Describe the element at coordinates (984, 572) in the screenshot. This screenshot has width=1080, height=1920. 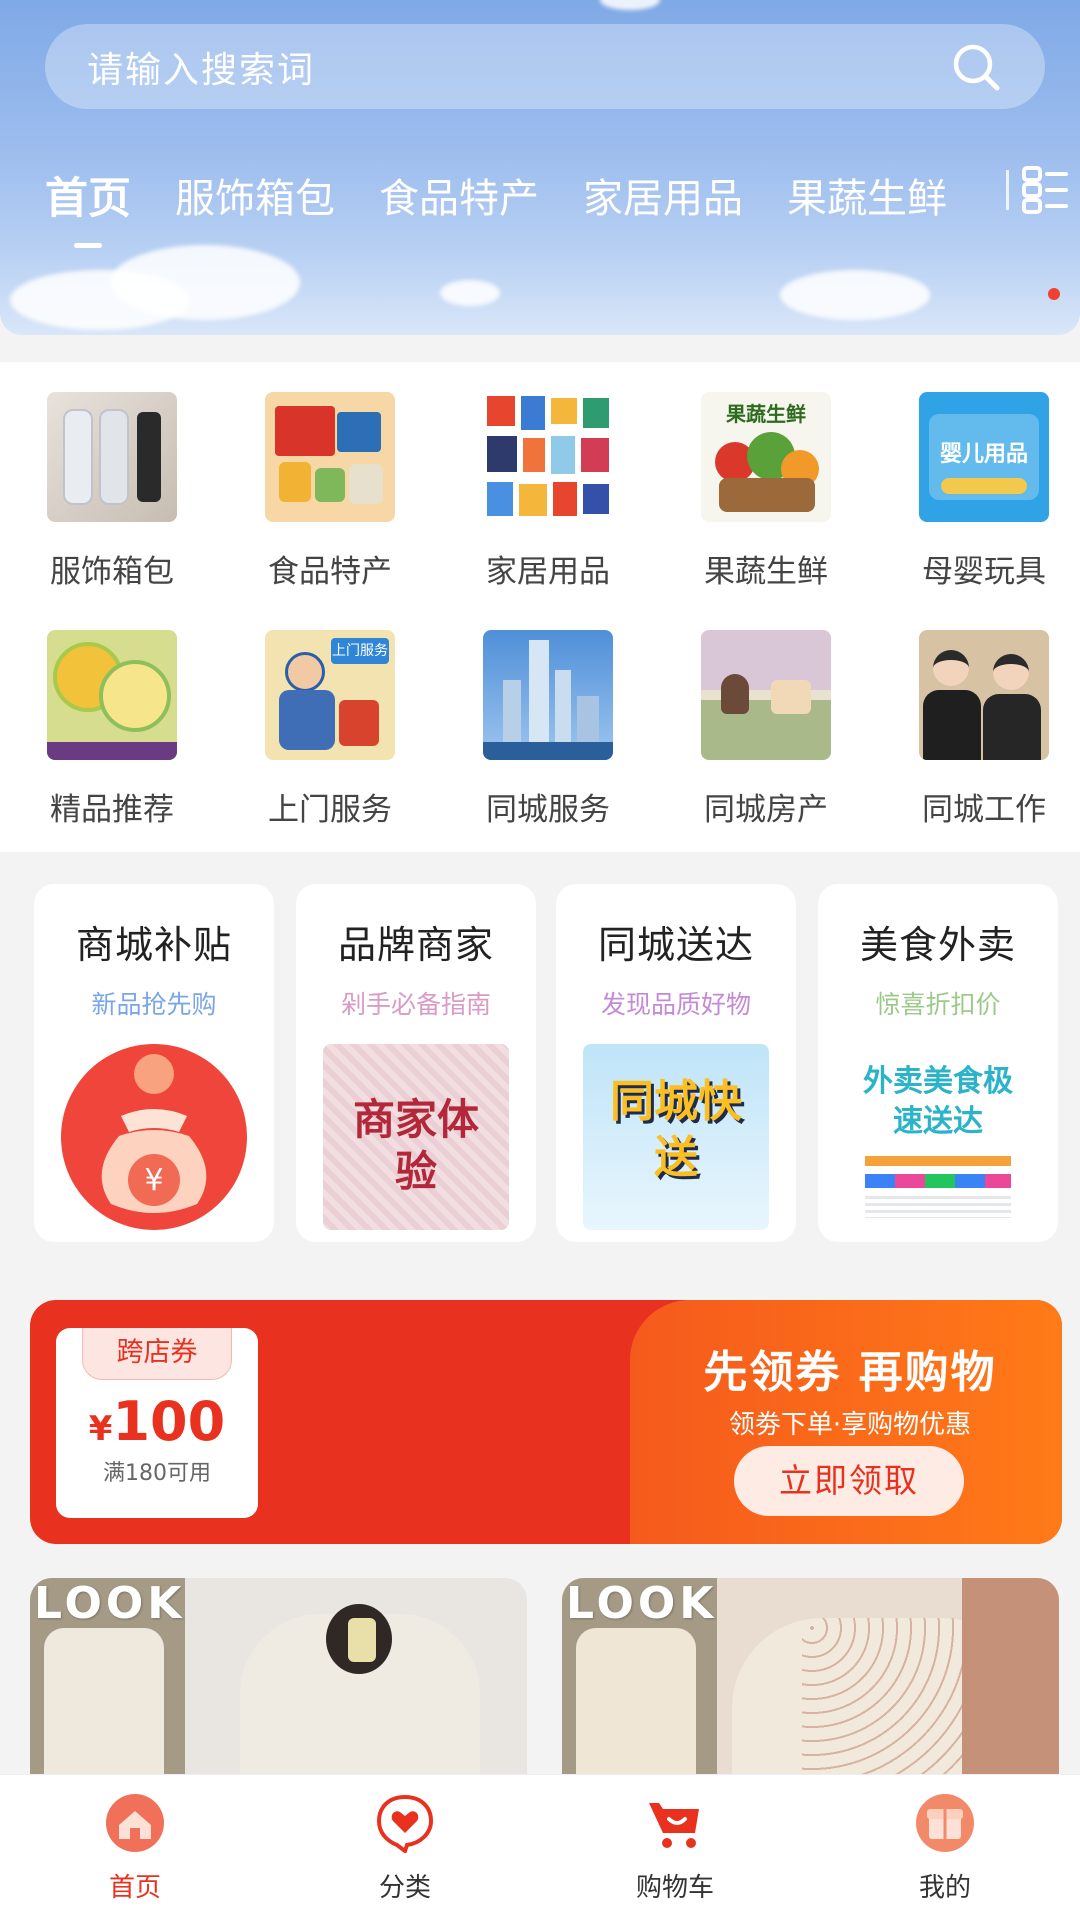
I see `category-label: 母婴玩具` at that location.